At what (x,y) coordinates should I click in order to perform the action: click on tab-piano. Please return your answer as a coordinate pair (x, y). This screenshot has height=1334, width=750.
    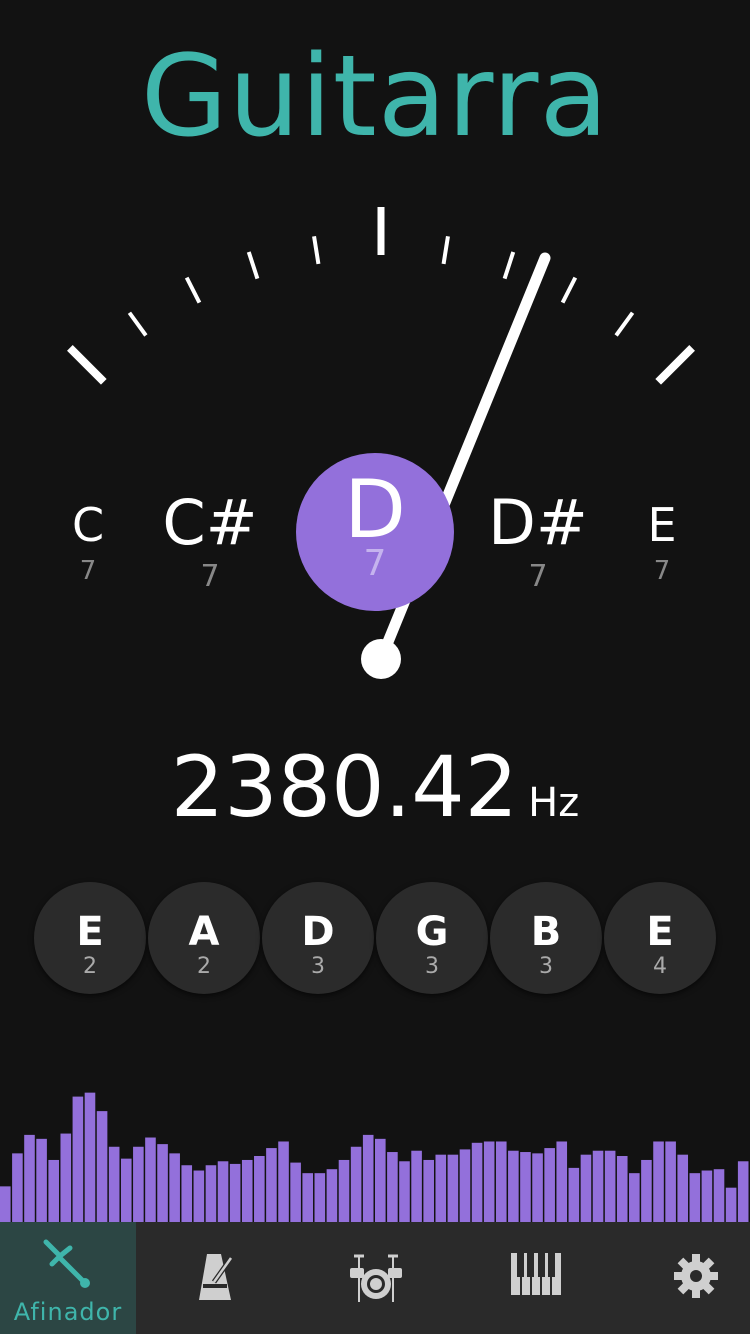
    Looking at the image, I should click on (536, 1278).